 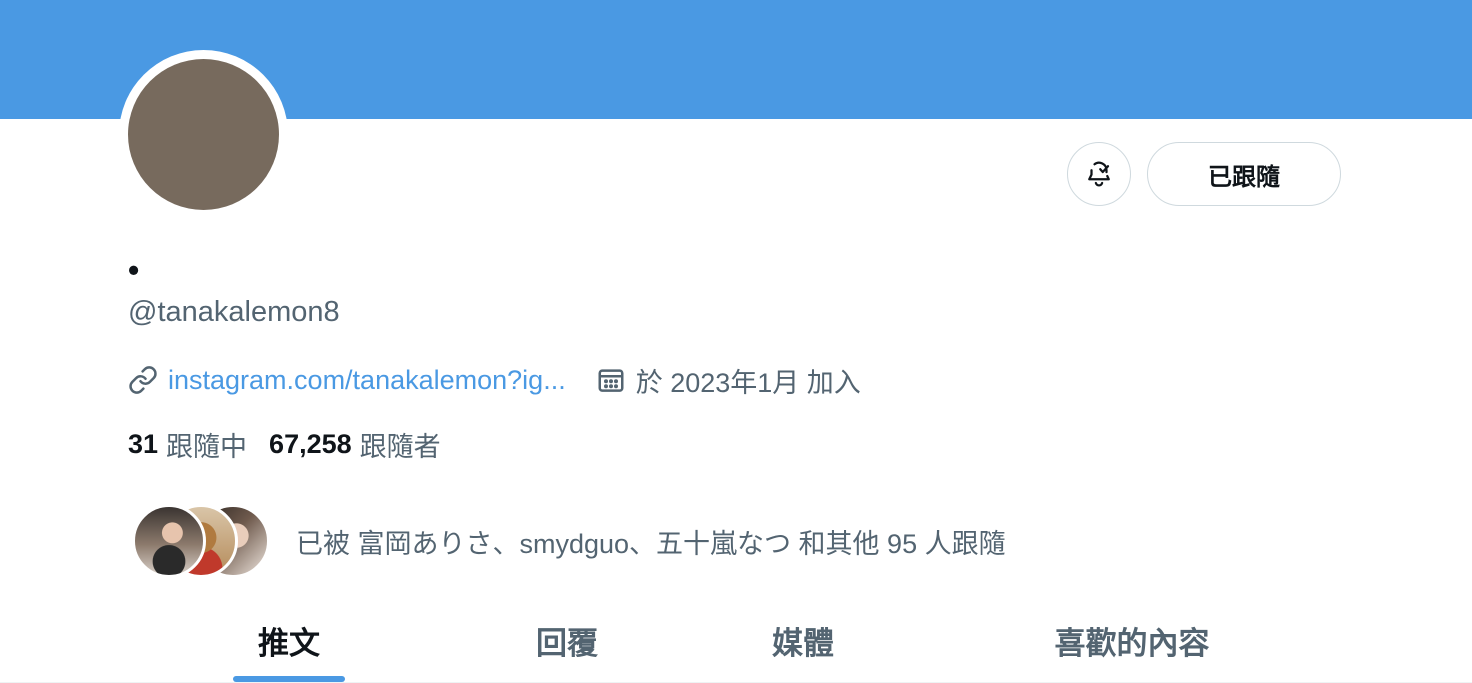 I want to click on follow-stats: 31 跟隨中 67,258 跟隨者, so click(x=284, y=444).